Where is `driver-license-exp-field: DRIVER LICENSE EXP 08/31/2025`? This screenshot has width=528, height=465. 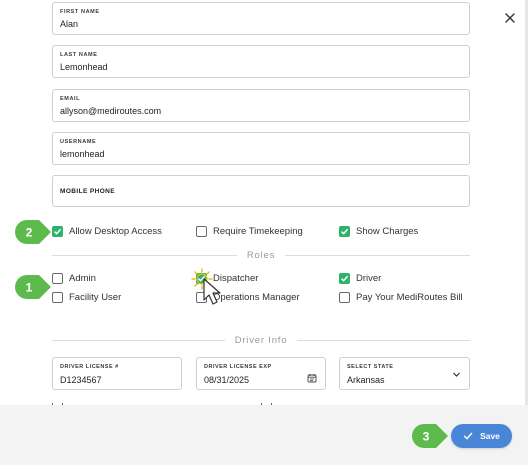 driver-license-exp-field: DRIVER LICENSE EXP 08/31/2025 is located at coordinates (261, 373).